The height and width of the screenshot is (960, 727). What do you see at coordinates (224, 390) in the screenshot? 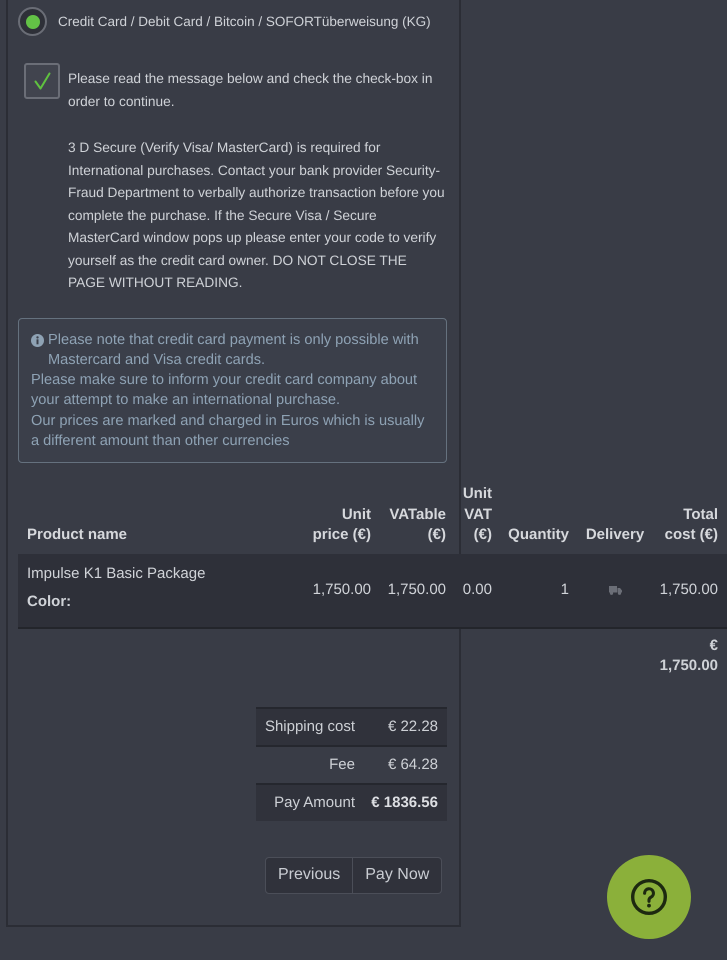
I see `notice-text: Please make sure to inform your credit card company about your attempt to make an international purchase.` at bounding box center [224, 390].